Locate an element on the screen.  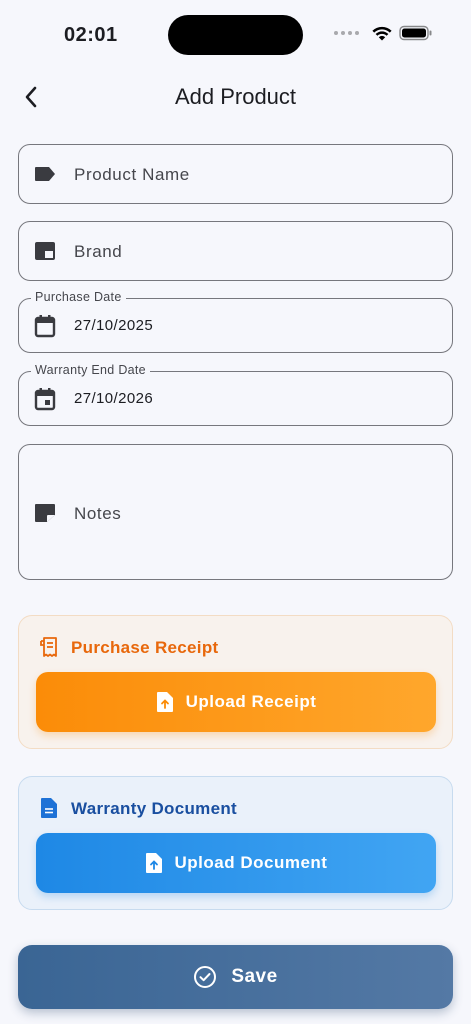
warranty-end-date-field: Warranty End Date 27/10/2026 is located at coordinates (235, 394).